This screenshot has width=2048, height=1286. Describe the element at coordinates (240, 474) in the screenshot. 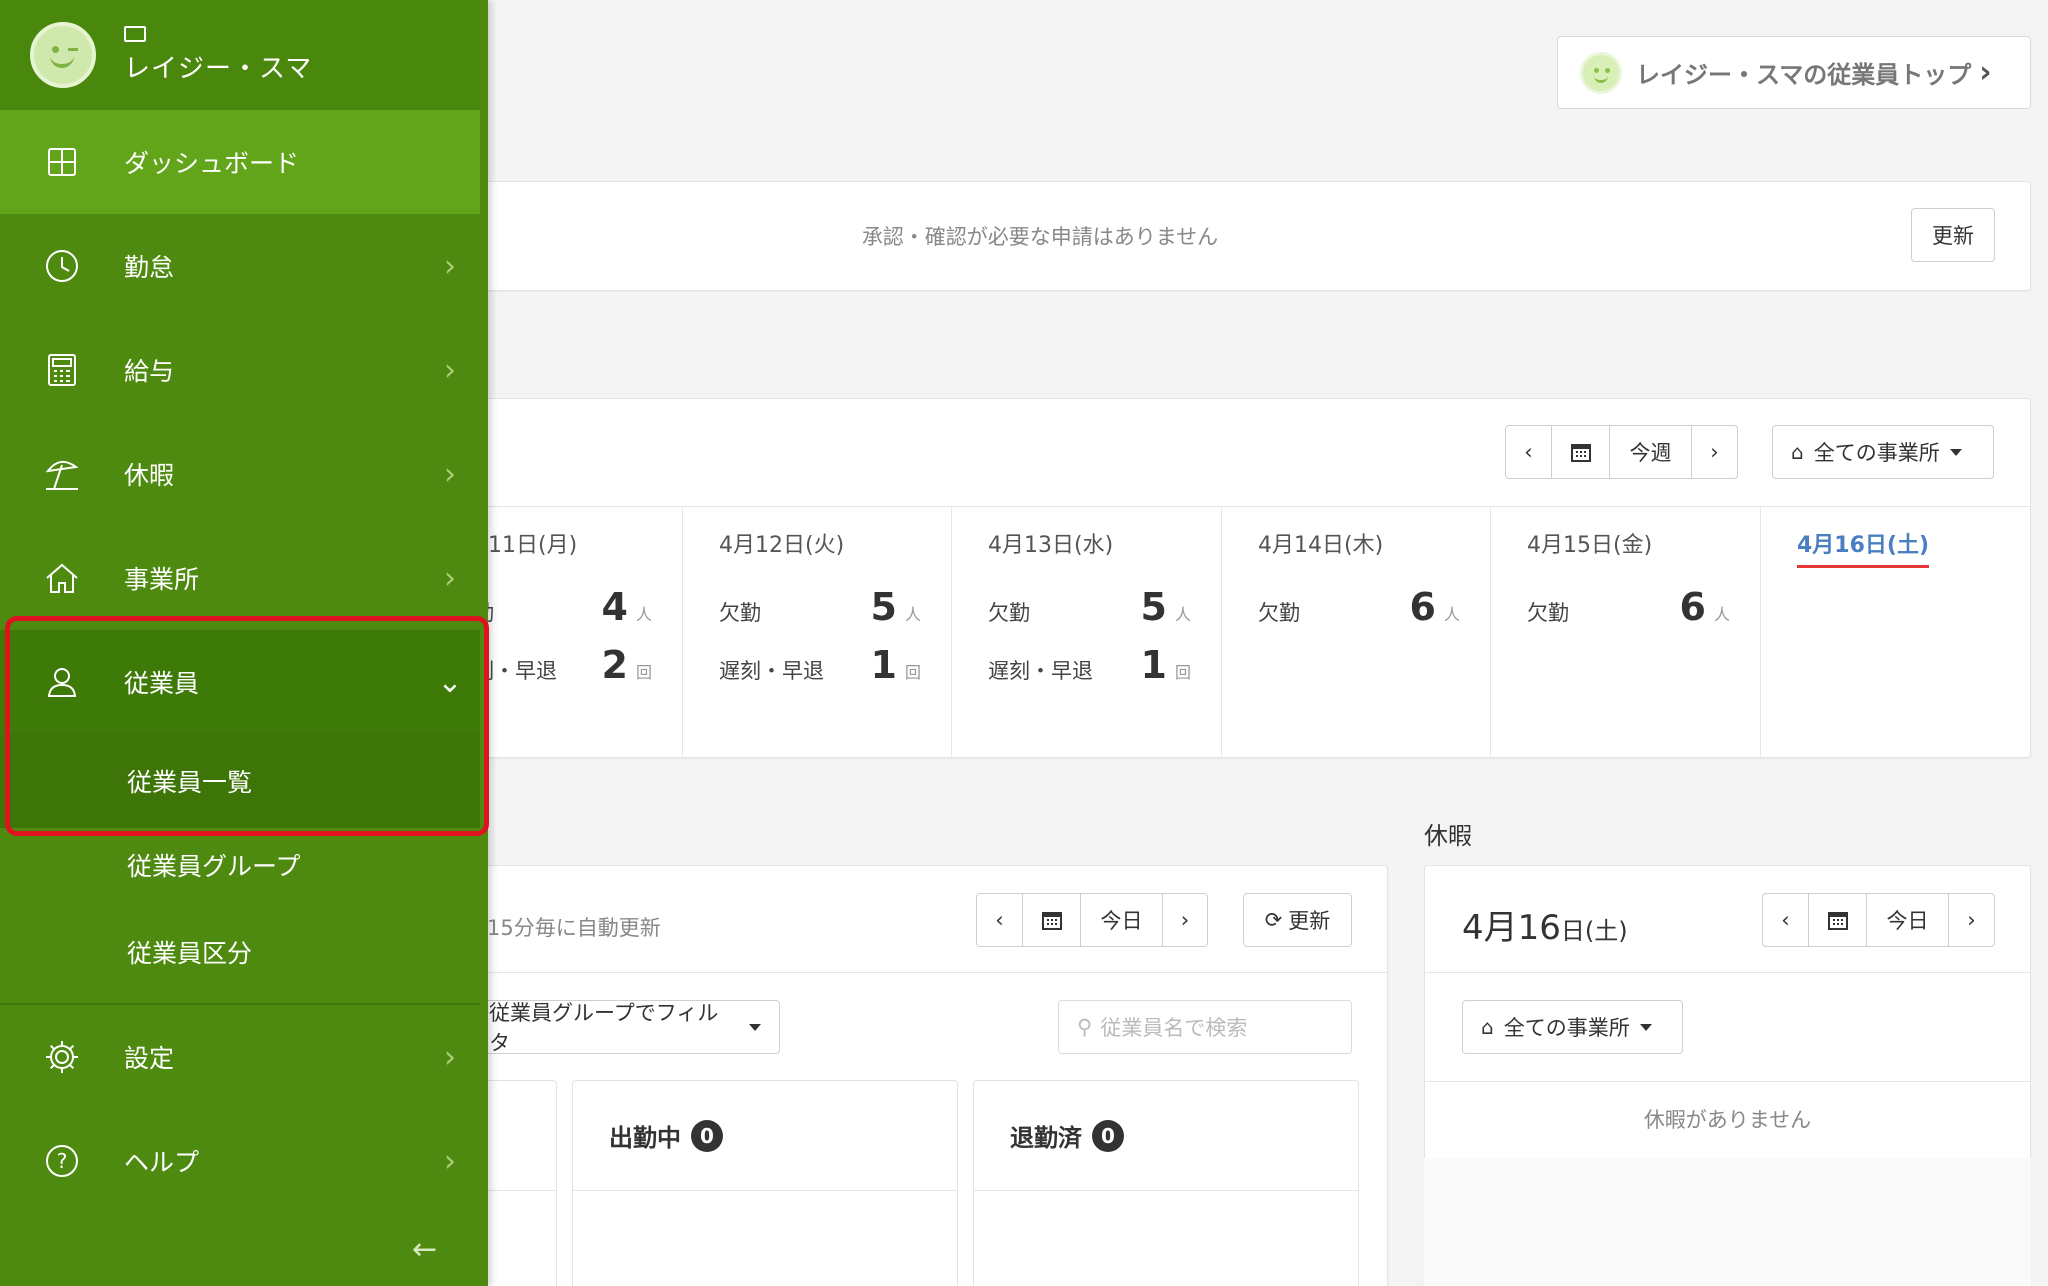

I see `sidebar-item-leave: 休暇 ›` at that location.